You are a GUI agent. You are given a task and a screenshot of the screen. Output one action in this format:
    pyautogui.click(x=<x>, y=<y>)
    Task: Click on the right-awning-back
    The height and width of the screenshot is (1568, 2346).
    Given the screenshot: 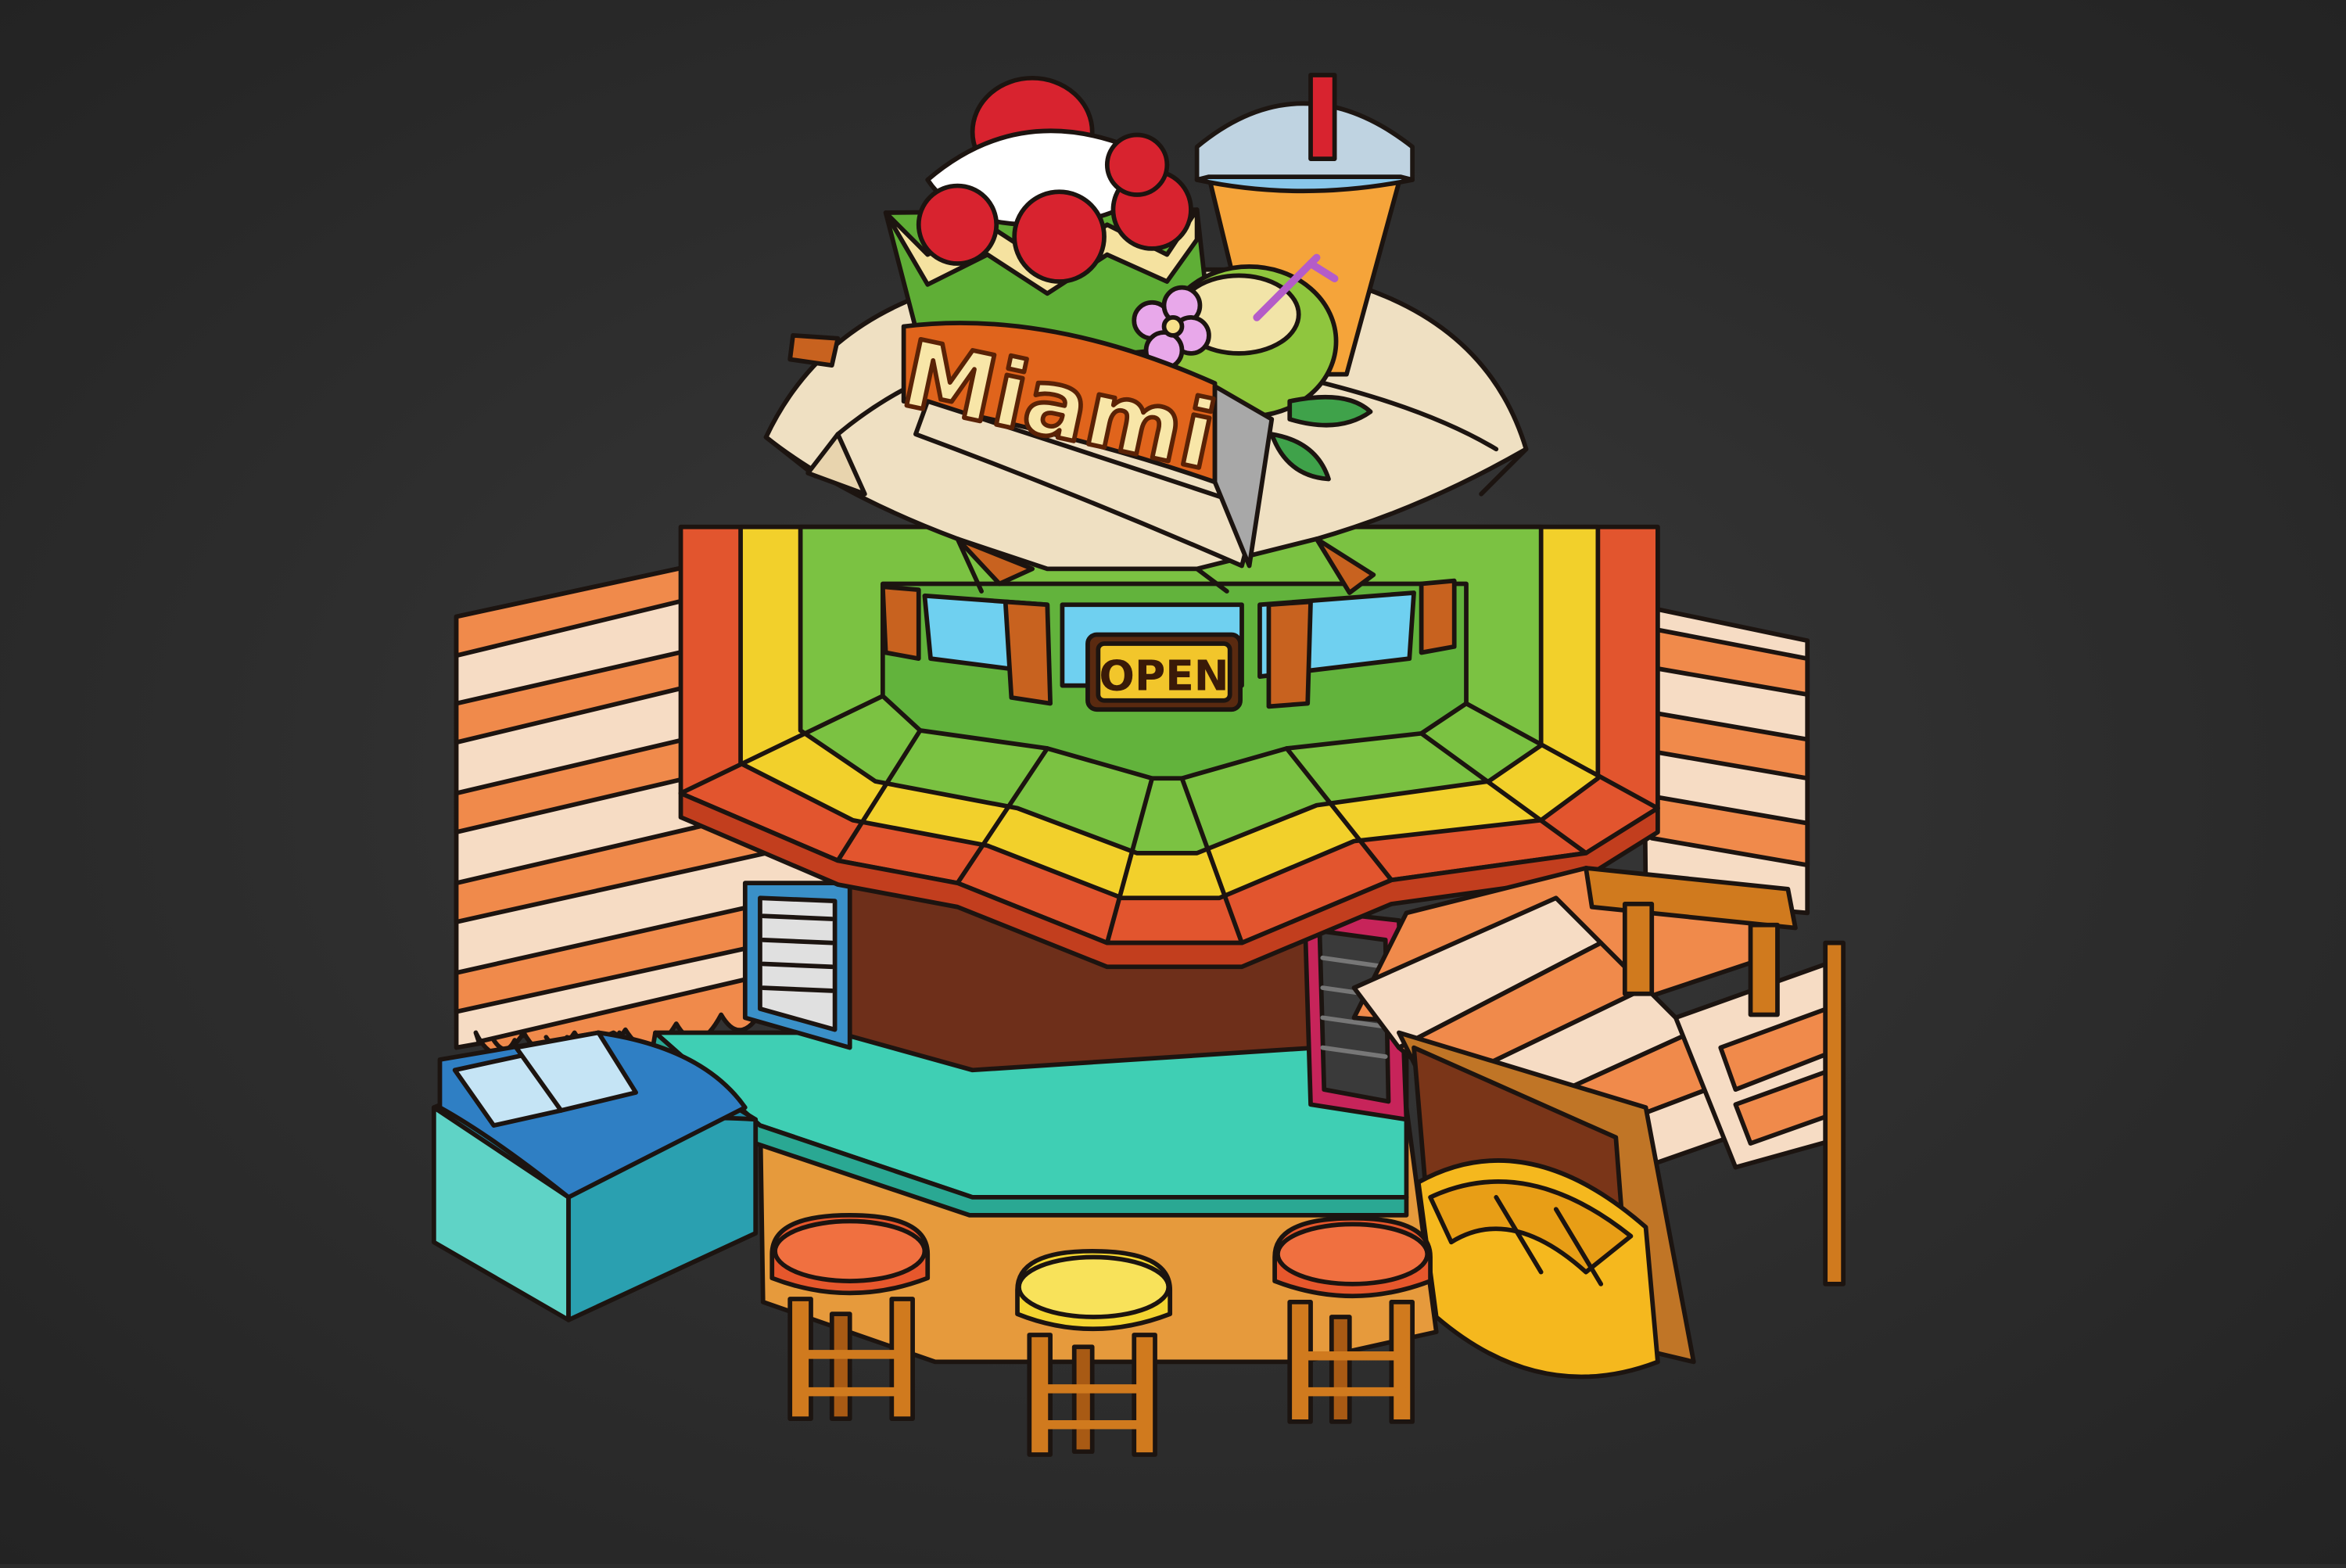 What is the action you would take?
    pyautogui.click(x=1725, y=760)
    